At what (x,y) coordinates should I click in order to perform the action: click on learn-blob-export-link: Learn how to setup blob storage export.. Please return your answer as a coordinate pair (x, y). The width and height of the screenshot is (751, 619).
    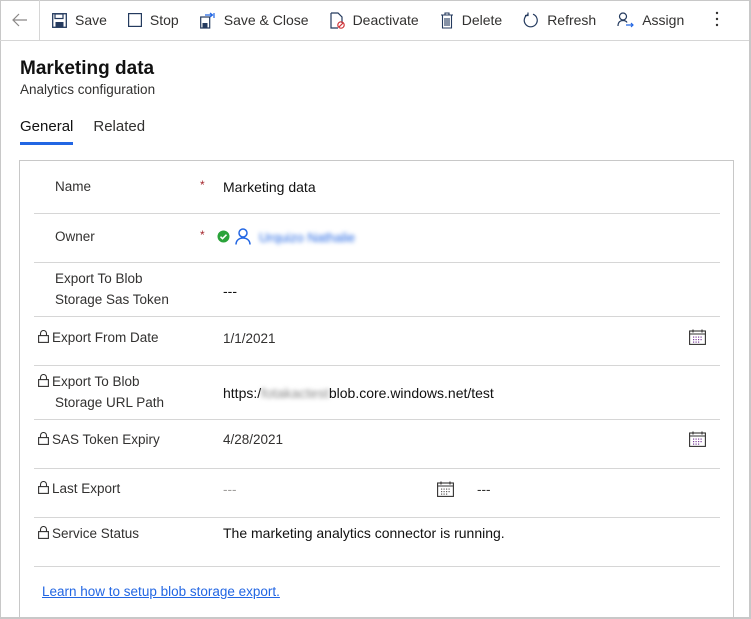
    Looking at the image, I should click on (161, 591).